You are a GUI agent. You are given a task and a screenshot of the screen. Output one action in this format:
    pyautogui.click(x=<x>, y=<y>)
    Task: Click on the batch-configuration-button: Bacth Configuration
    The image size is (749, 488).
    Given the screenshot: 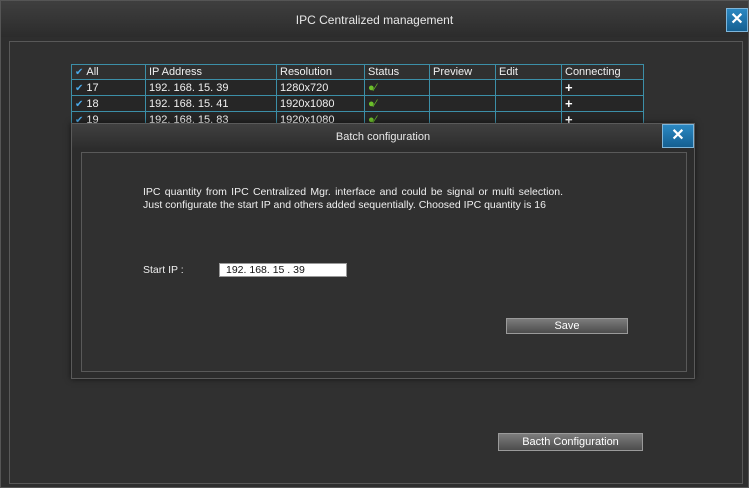 What is the action you would take?
    pyautogui.click(x=570, y=442)
    